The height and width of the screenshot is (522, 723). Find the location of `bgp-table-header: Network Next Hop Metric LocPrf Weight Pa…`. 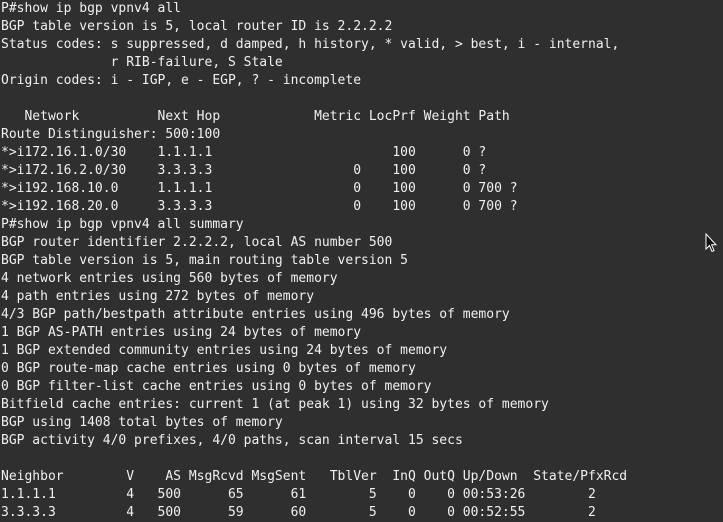

bgp-table-header: Network Next Hop Metric LocPrf Weight Pa… is located at coordinates (255, 116).